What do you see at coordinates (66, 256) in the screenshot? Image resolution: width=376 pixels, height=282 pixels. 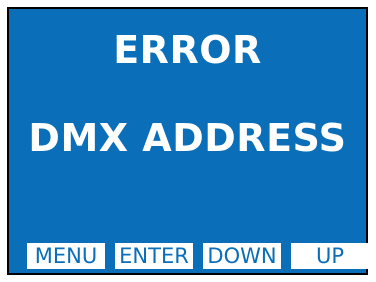 I see `menu-button: MENU` at bounding box center [66, 256].